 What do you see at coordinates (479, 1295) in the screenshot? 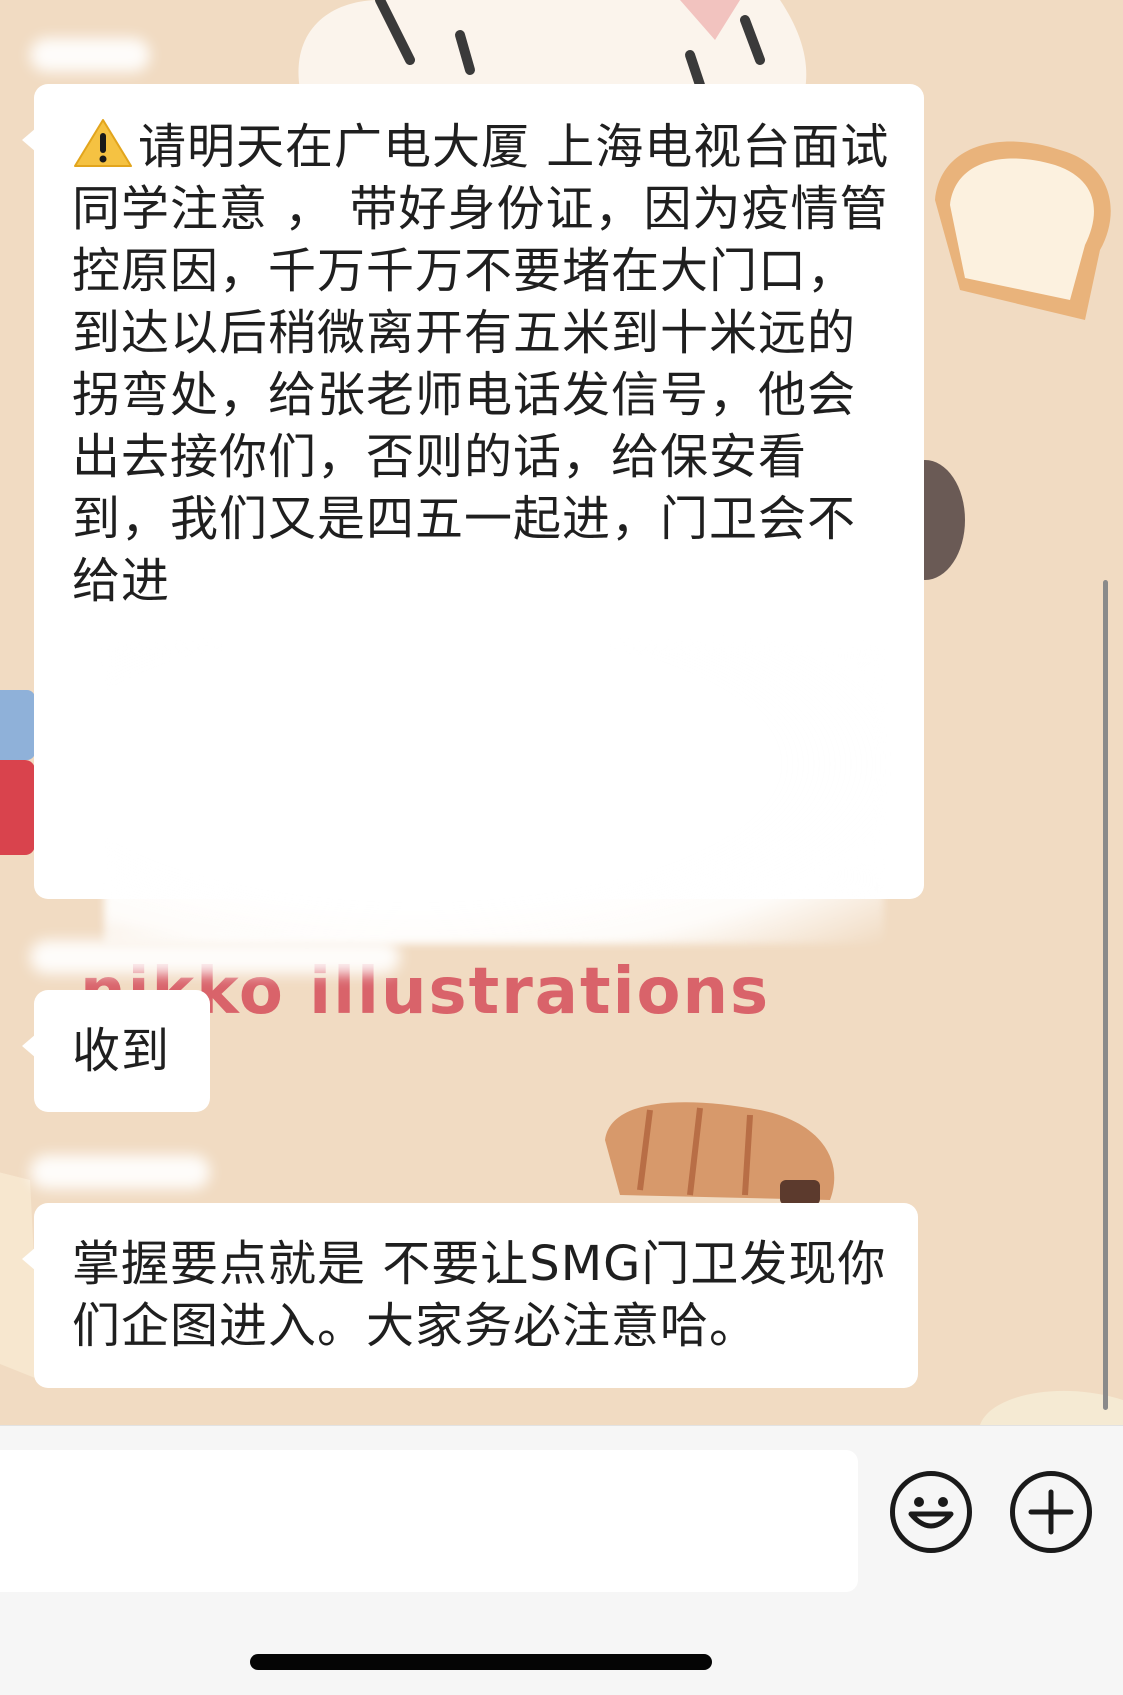
I see `message-text: 掌握要点就是 不要让SMG门卫发现你们企图进入。大家务必注意哈。` at bounding box center [479, 1295].